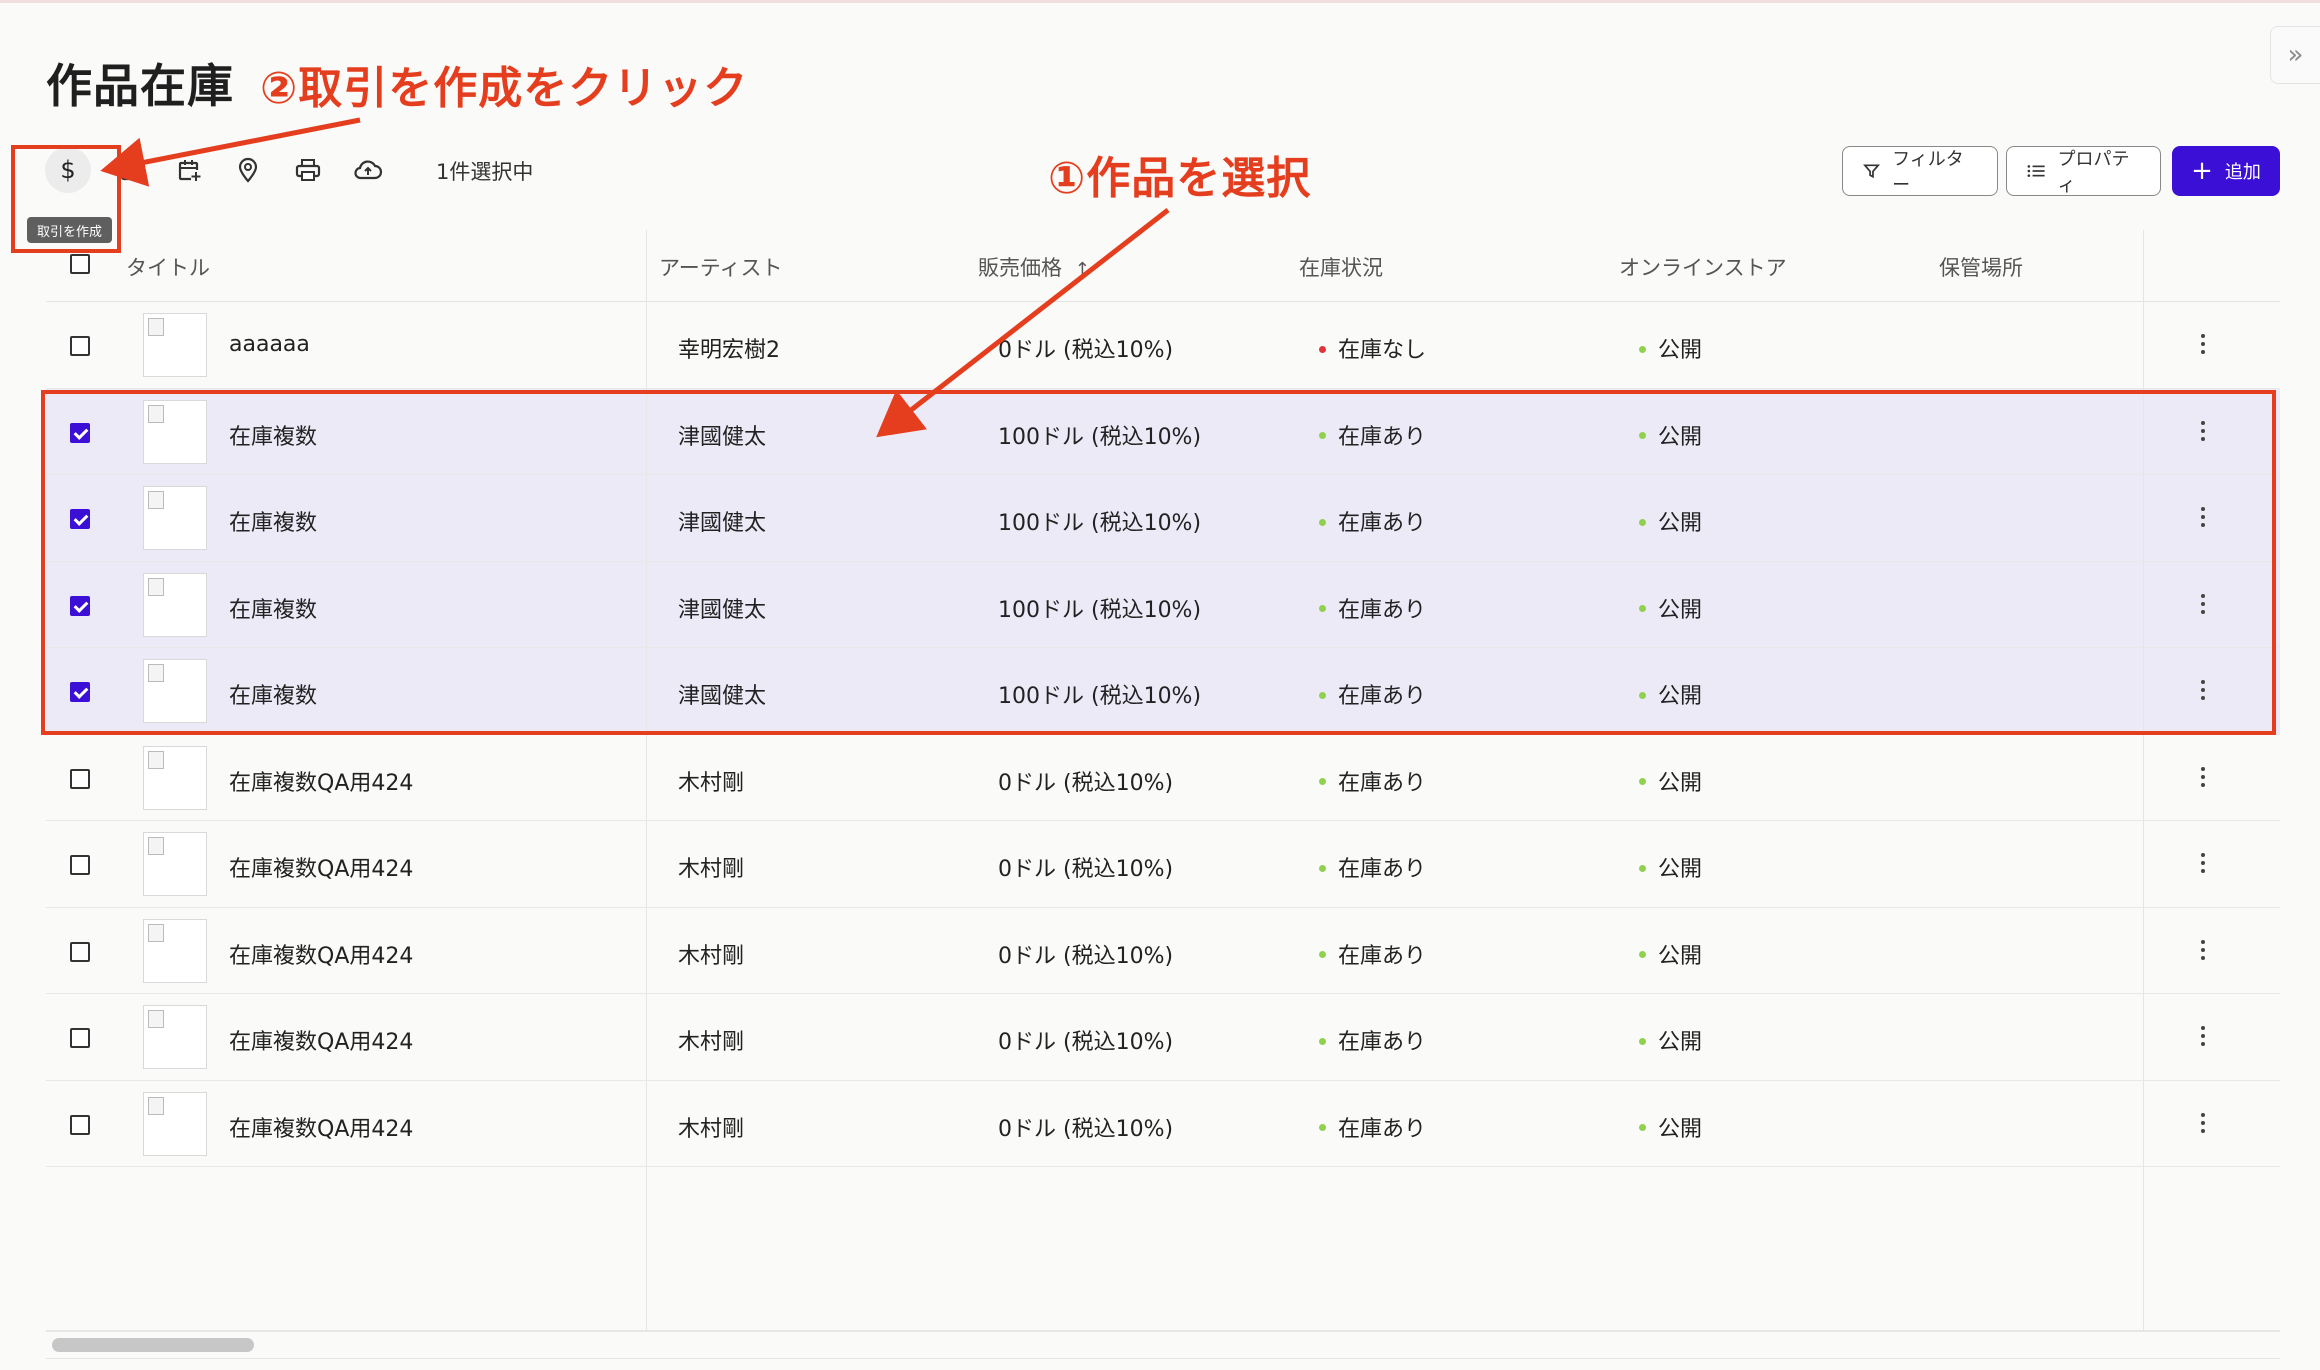 This screenshot has width=2320, height=1370. I want to click on arrow-to-selected-rows, so click(1023, 323).